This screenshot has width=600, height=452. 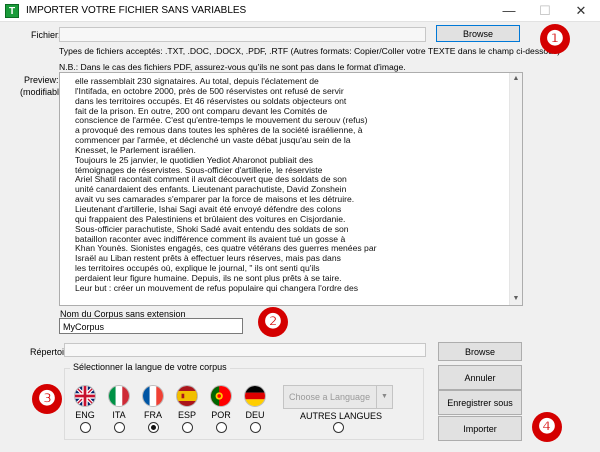 What do you see at coordinates (480, 428) in the screenshot?
I see `import-button: Importer` at bounding box center [480, 428].